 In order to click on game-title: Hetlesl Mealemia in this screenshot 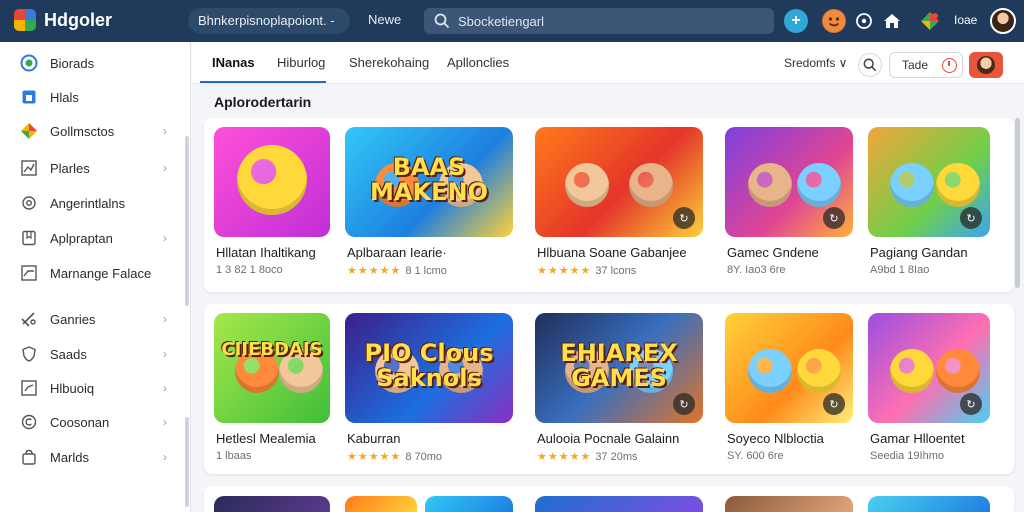, I will do `click(266, 438)`.